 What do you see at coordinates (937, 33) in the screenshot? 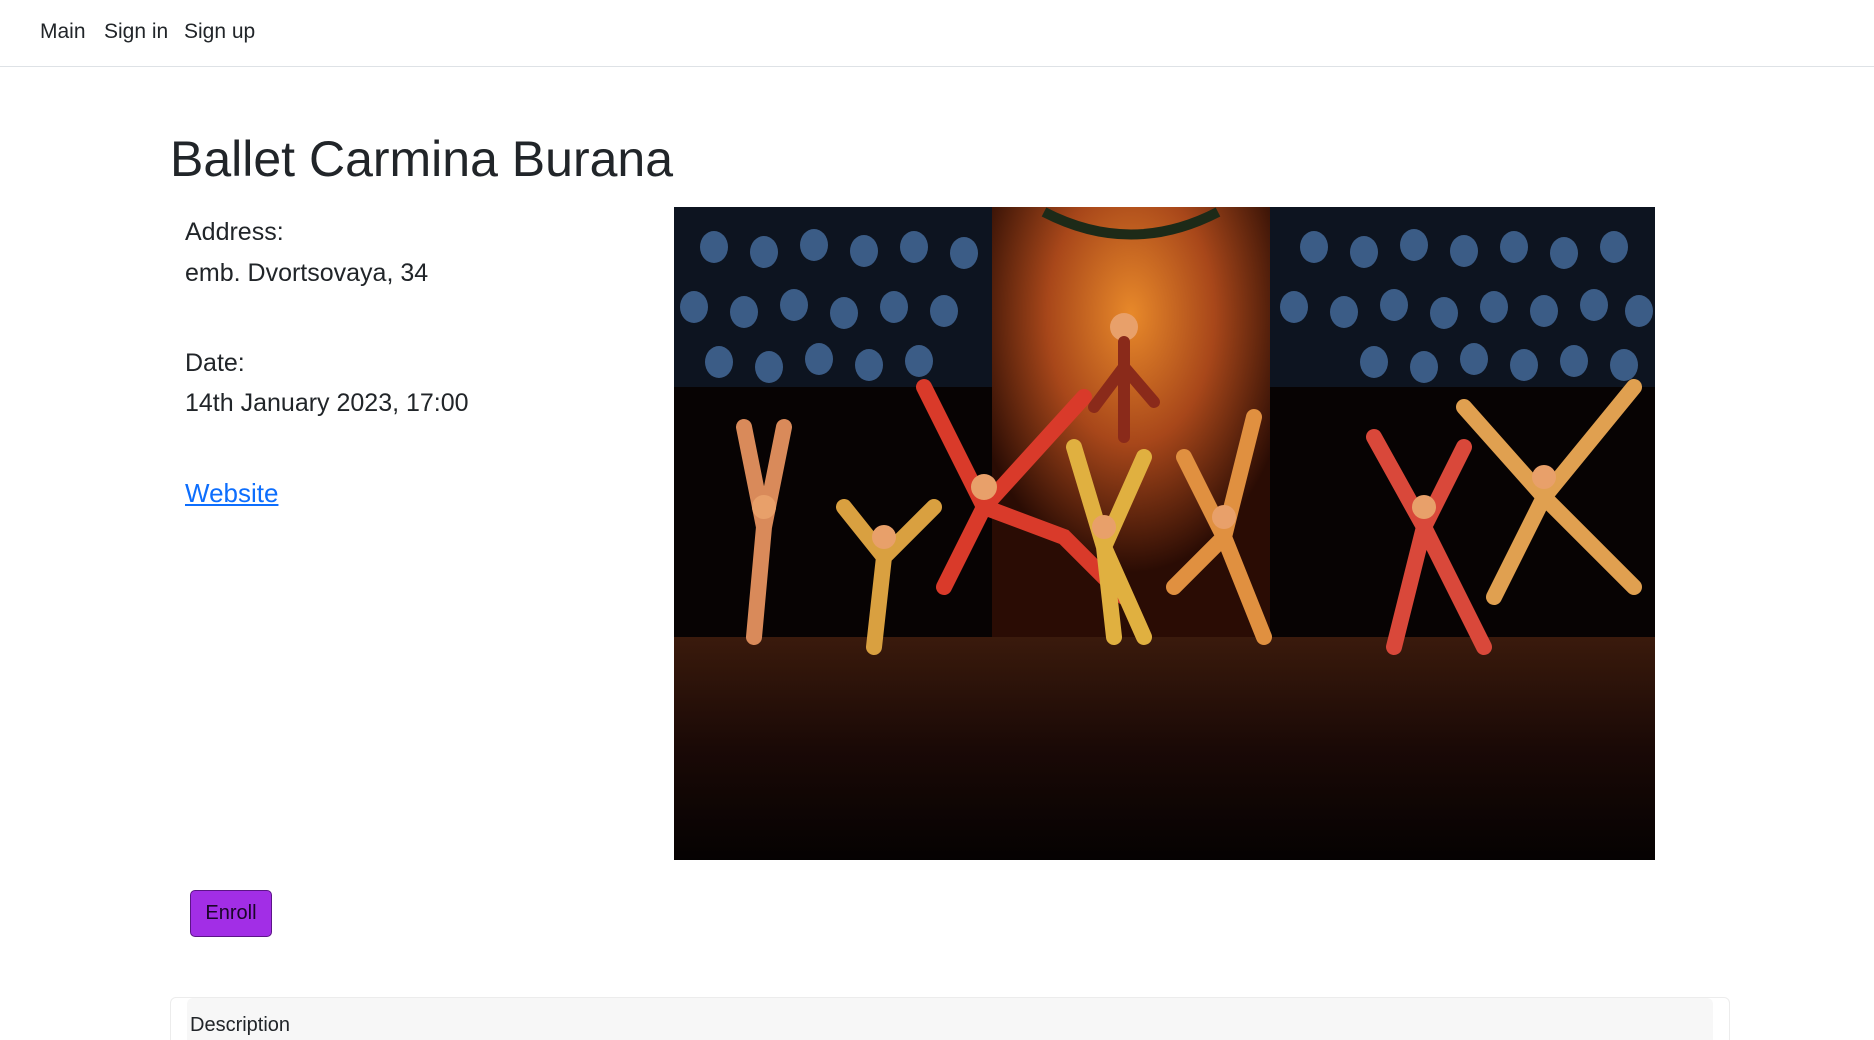
I see `top-navbar: Main Sign in Sign up` at bounding box center [937, 33].